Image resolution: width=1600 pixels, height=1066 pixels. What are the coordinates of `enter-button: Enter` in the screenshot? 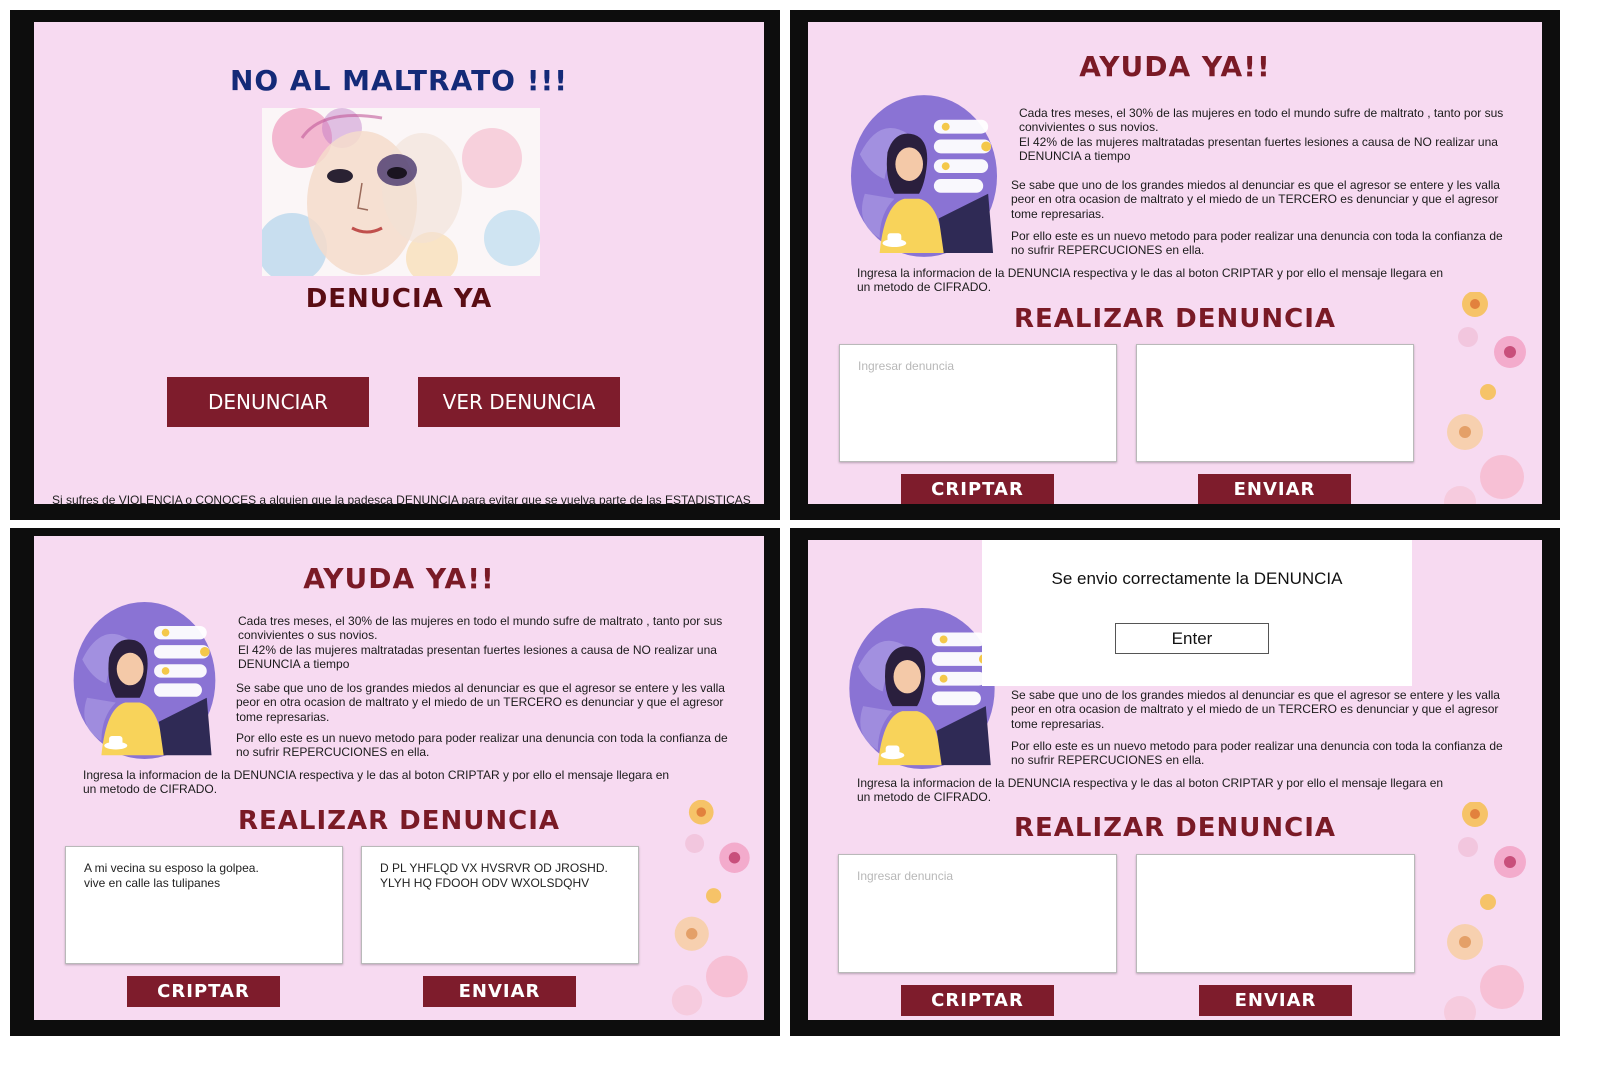 It's located at (1192, 638).